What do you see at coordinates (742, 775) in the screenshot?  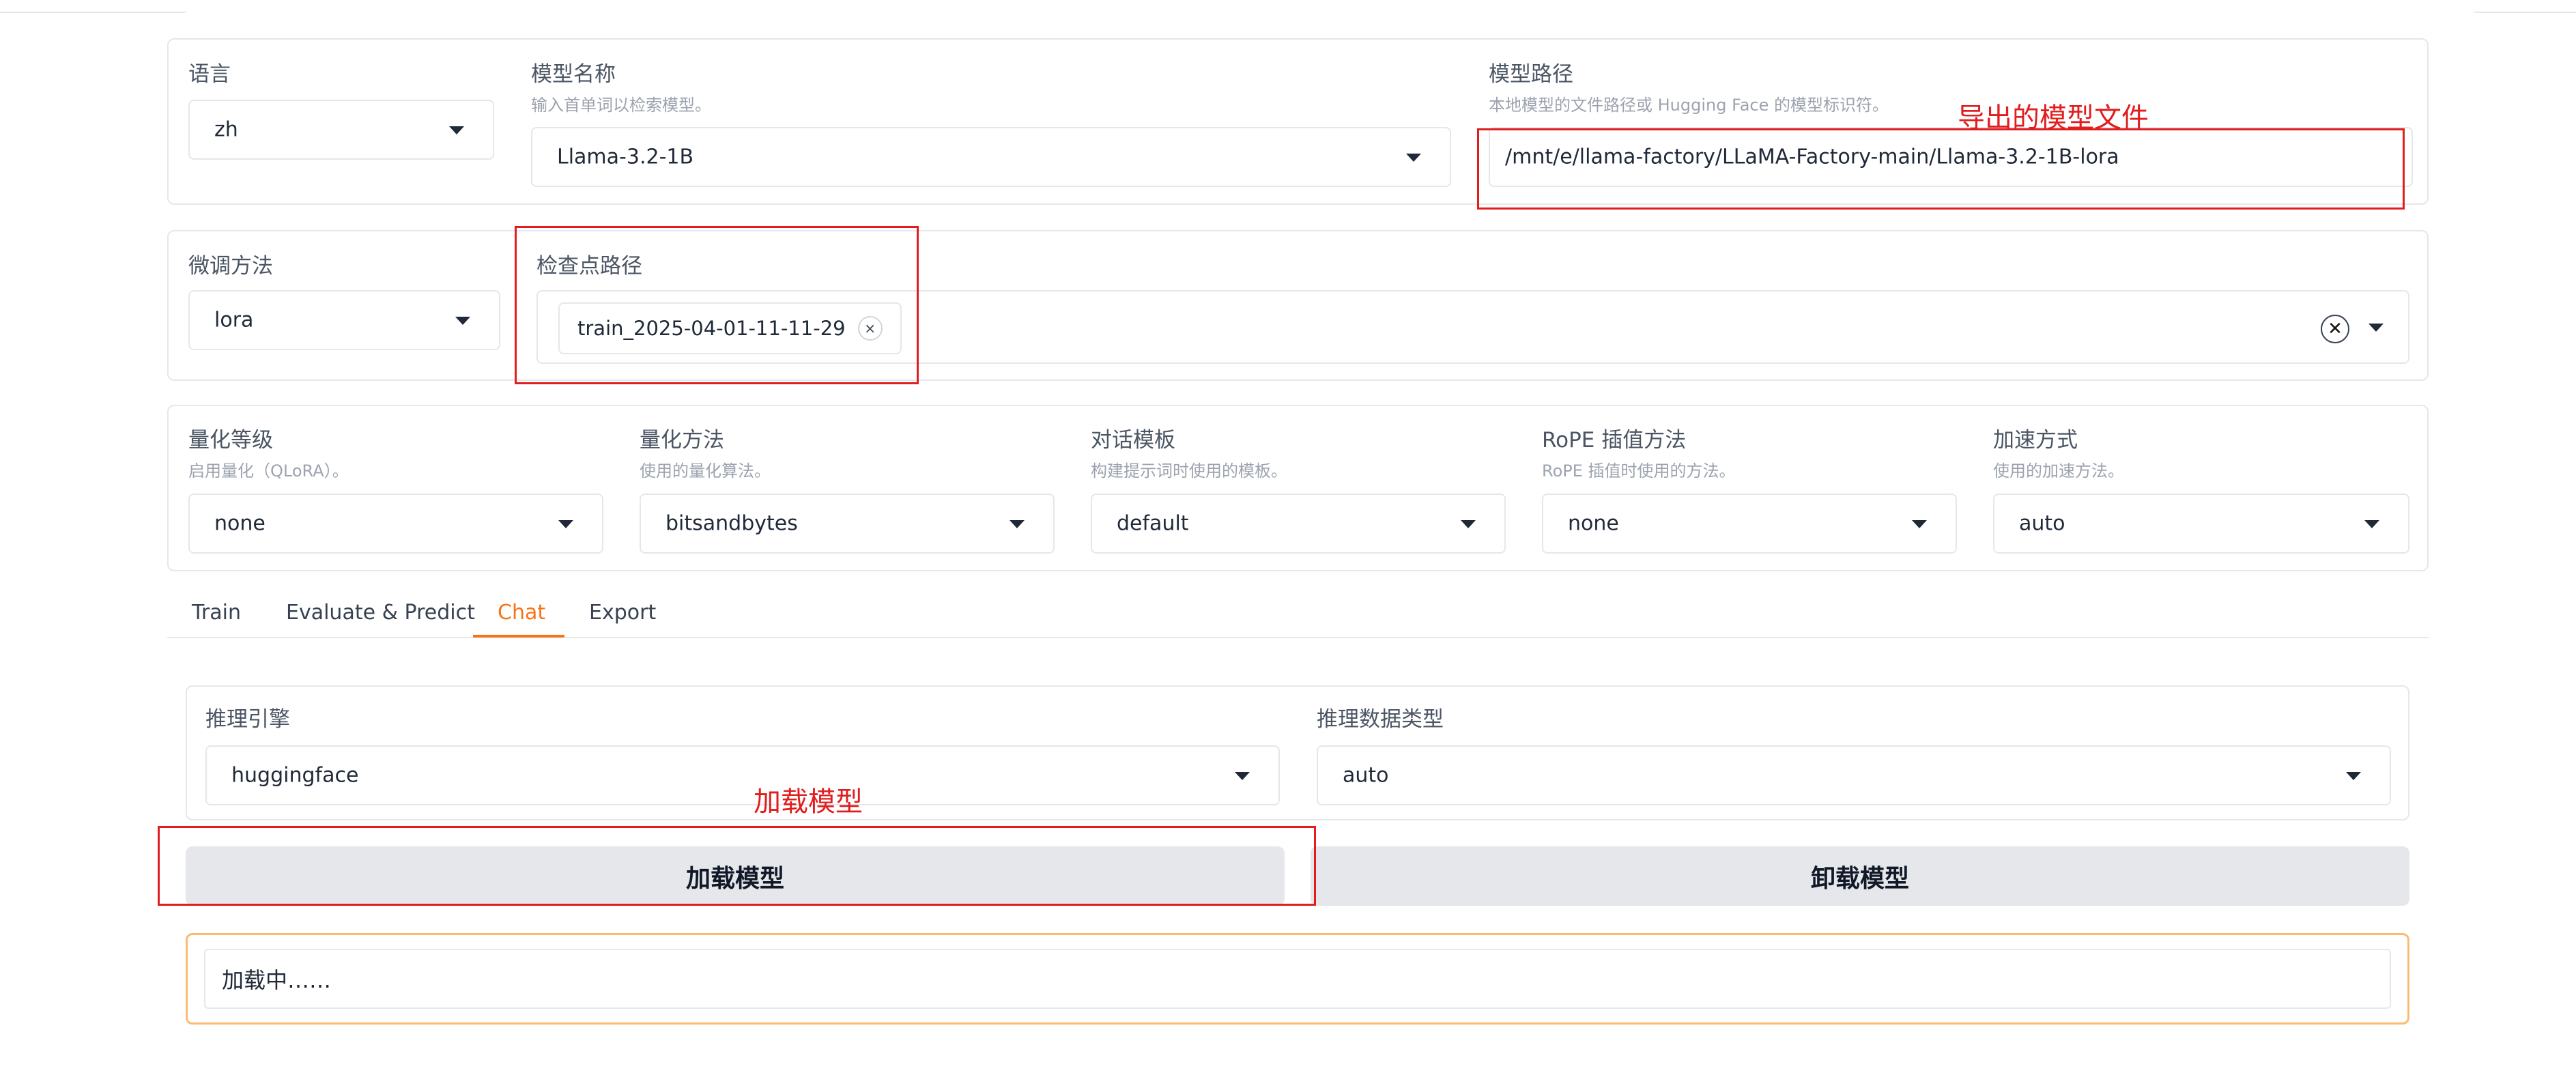 I see `infer-backend-dropdown: huggingface` at bounding box center [742, 775].